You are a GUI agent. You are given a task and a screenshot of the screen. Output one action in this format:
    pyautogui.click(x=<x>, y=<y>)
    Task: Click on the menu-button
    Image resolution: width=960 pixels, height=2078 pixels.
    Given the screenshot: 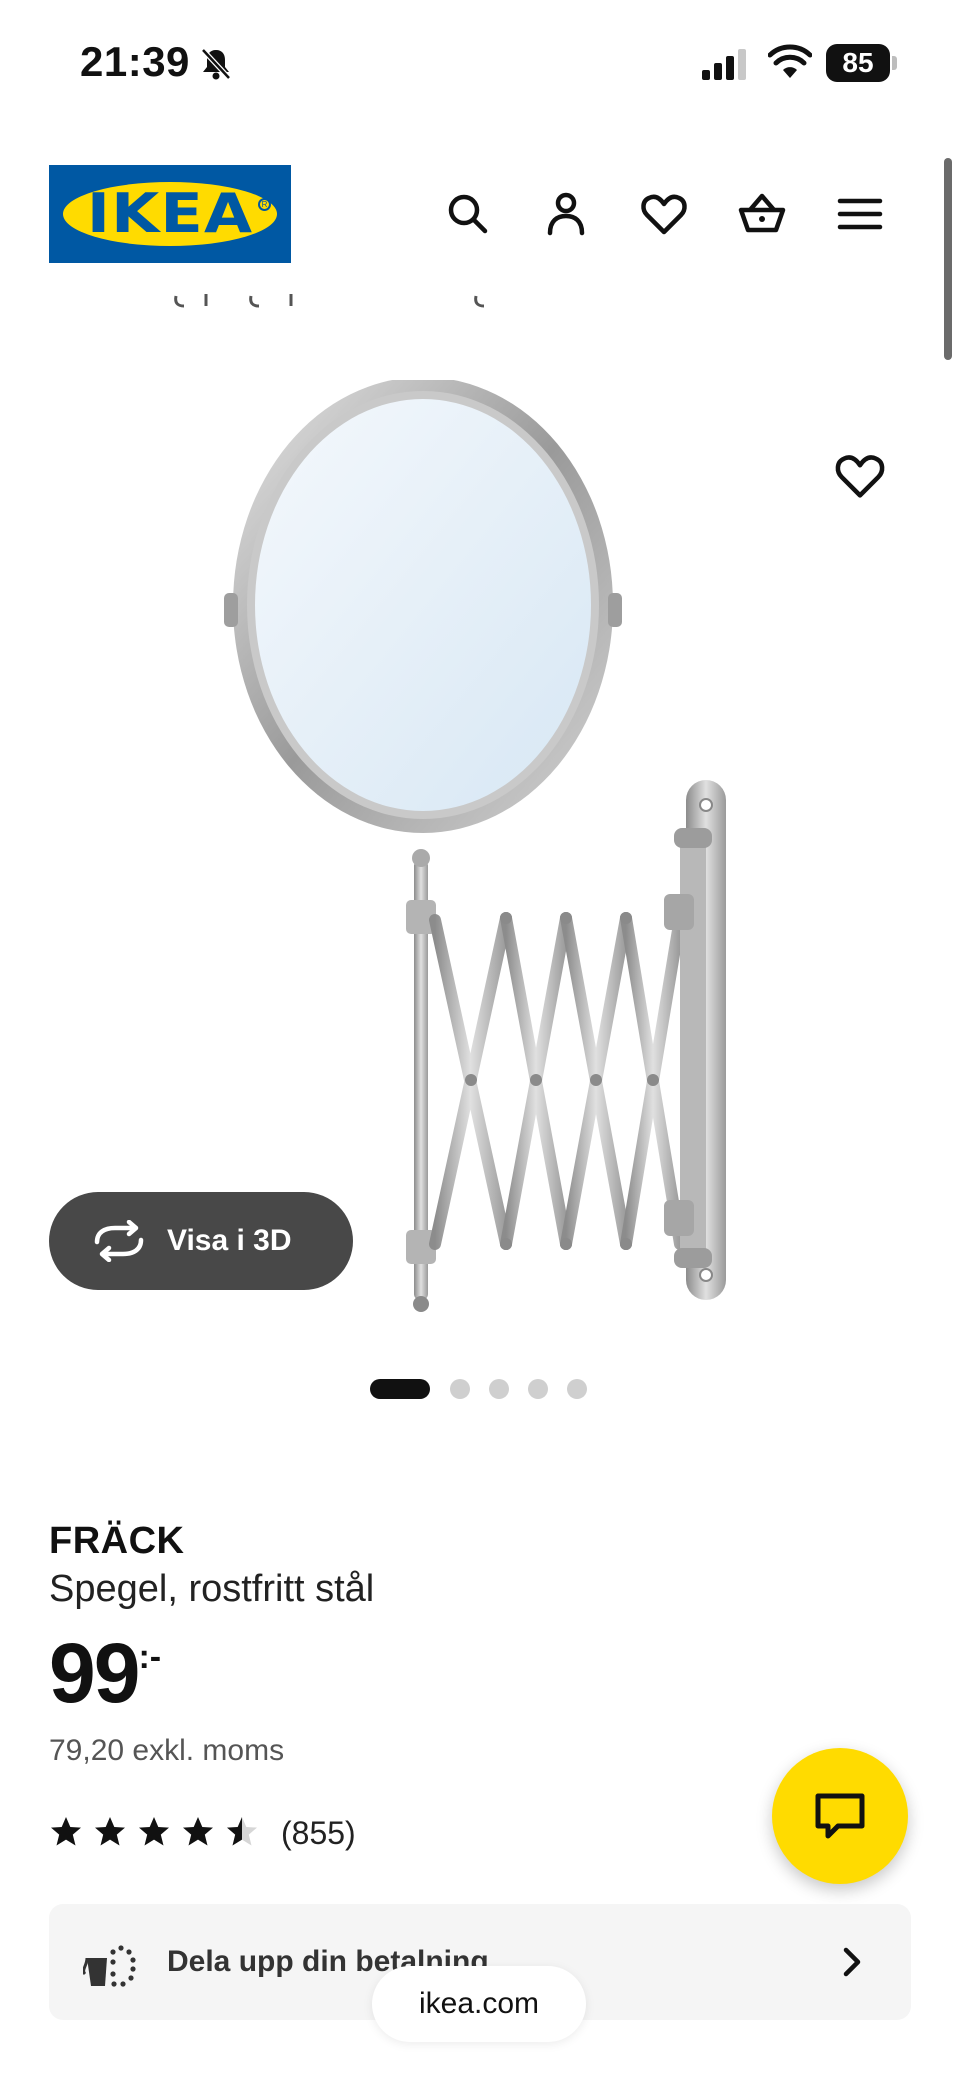 What is the action you would take?
    pyautogui.click(x=860, y=214)
    